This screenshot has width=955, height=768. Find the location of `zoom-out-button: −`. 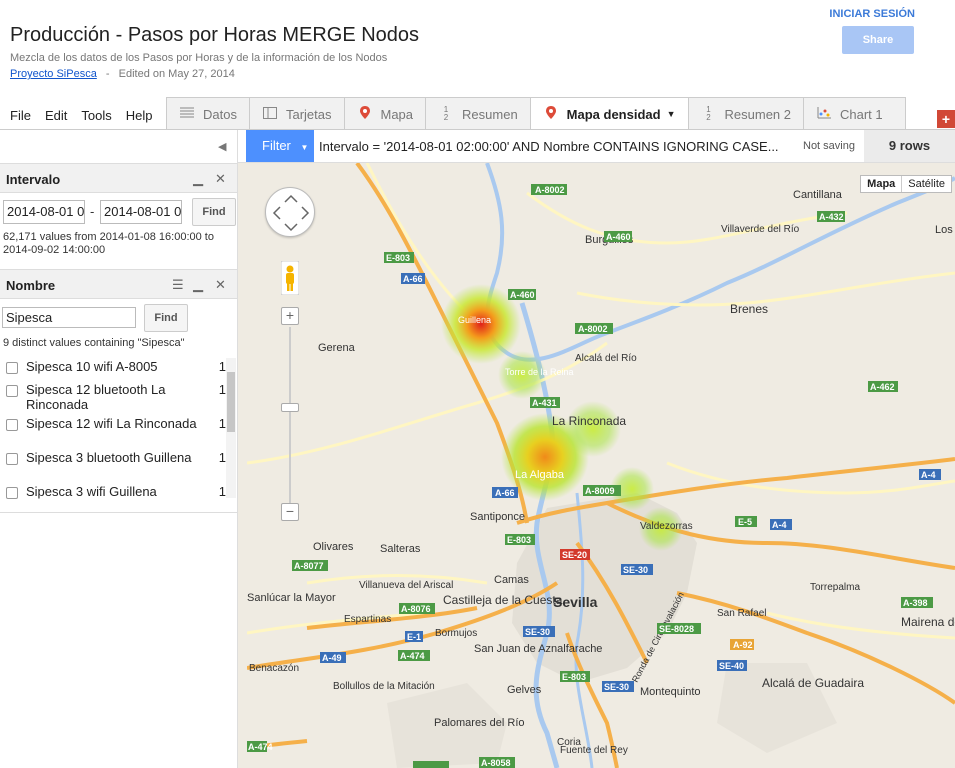

zoom-out-button: − is located at coordinates (290, 512).